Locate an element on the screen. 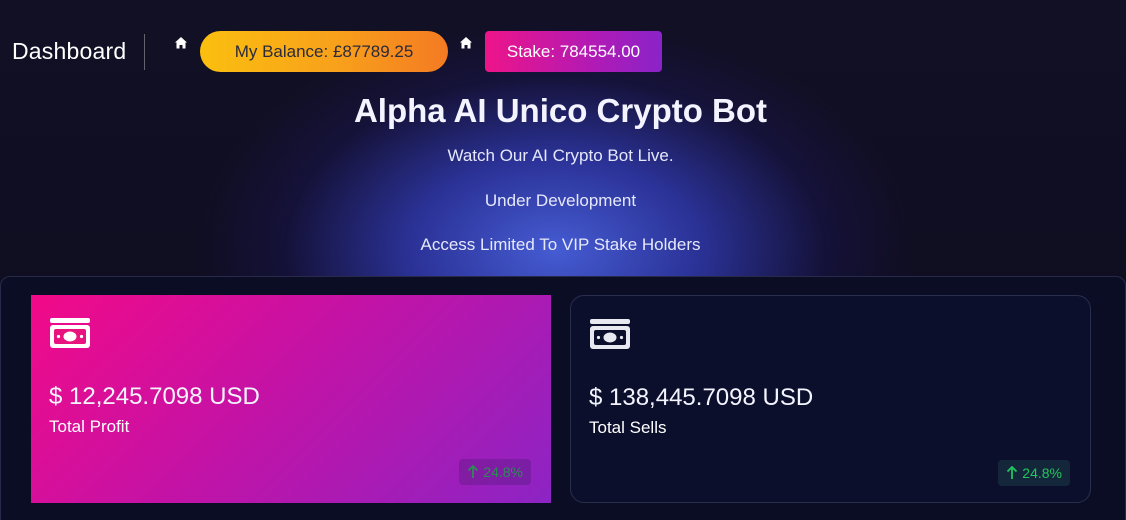  header-divider is located at coordinates (144, 52).